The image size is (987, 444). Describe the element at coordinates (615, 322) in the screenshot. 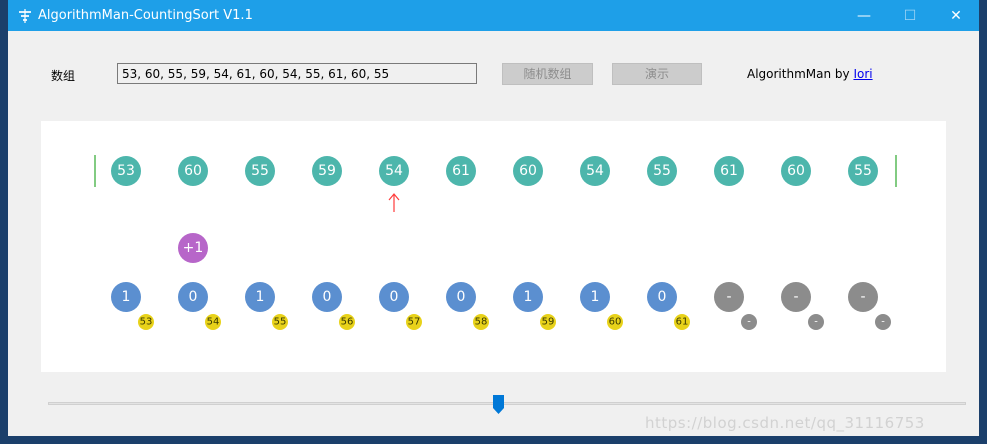

I see `key-label: 60` at that location.